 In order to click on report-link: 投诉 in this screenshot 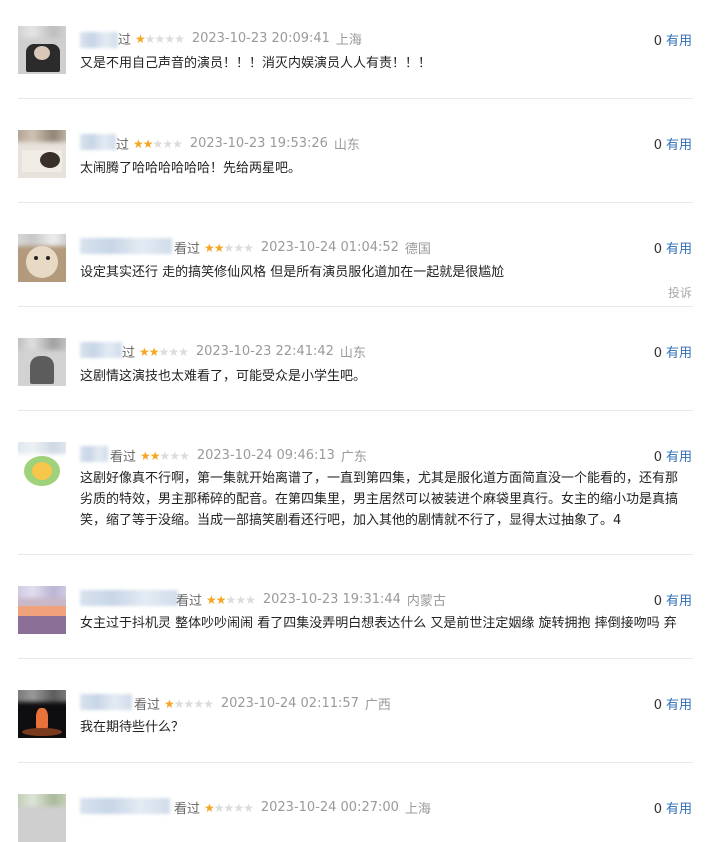, I will do `click(680, 292)`.